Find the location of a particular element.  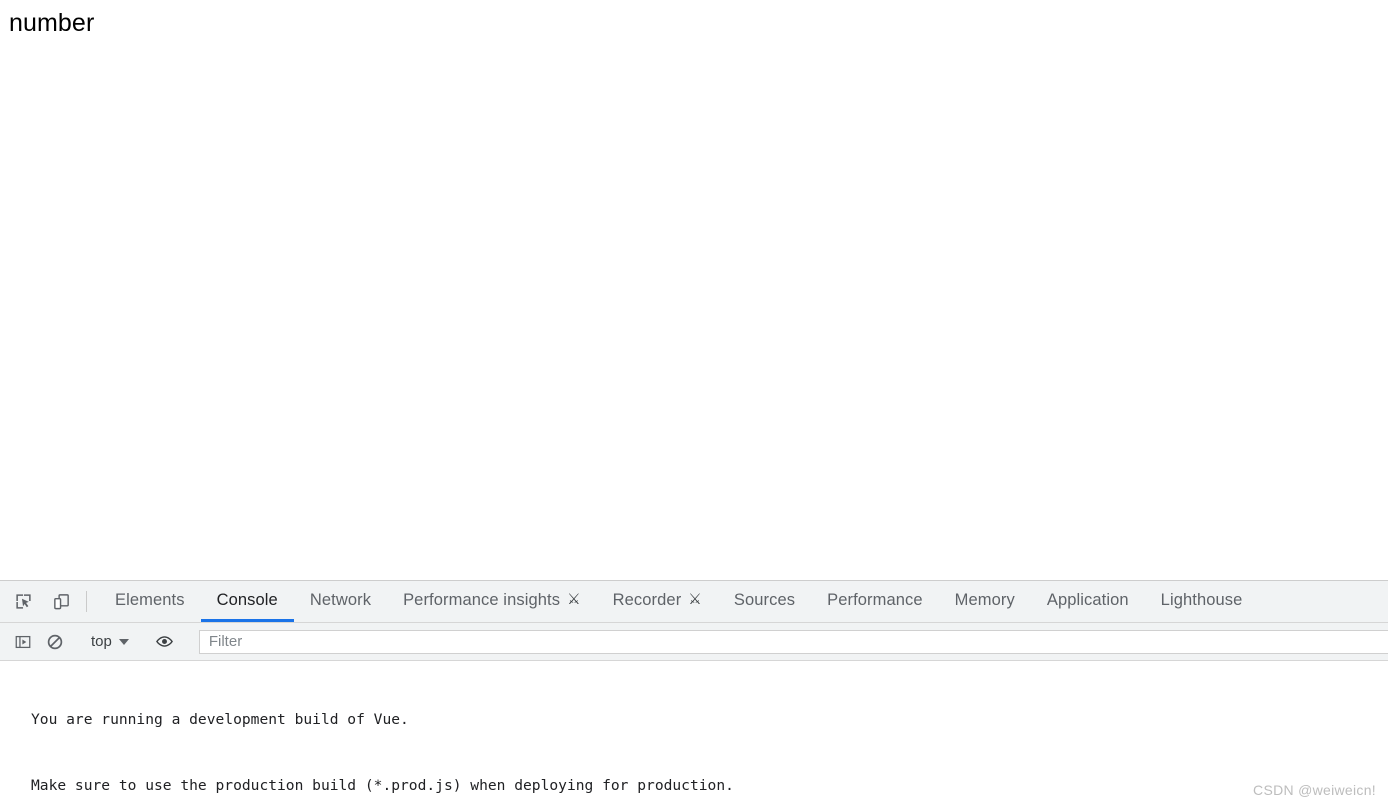

tab-sources-label: Sources is located at coordinates (764, 599).